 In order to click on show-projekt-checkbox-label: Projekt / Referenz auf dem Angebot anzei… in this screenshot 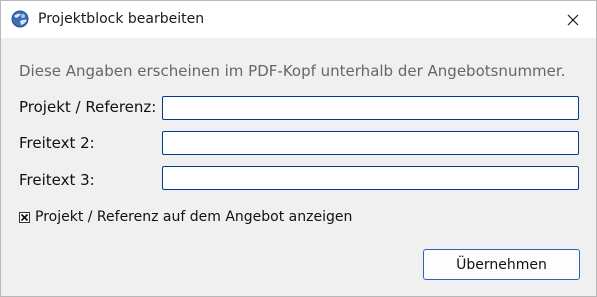, I will do `click(194, 217)`.